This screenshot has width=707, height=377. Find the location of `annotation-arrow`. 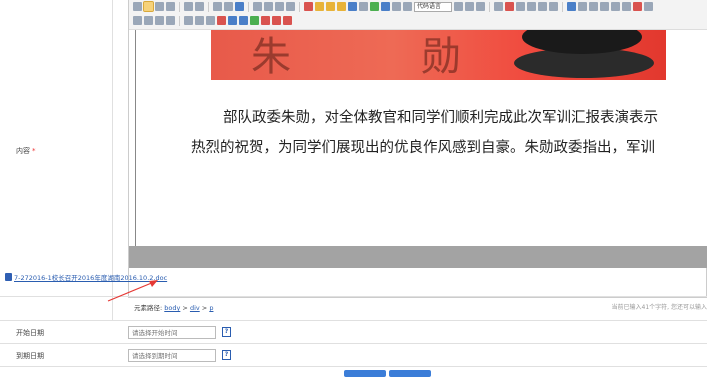

annotation-arrow is located at coordinates (132, 291).